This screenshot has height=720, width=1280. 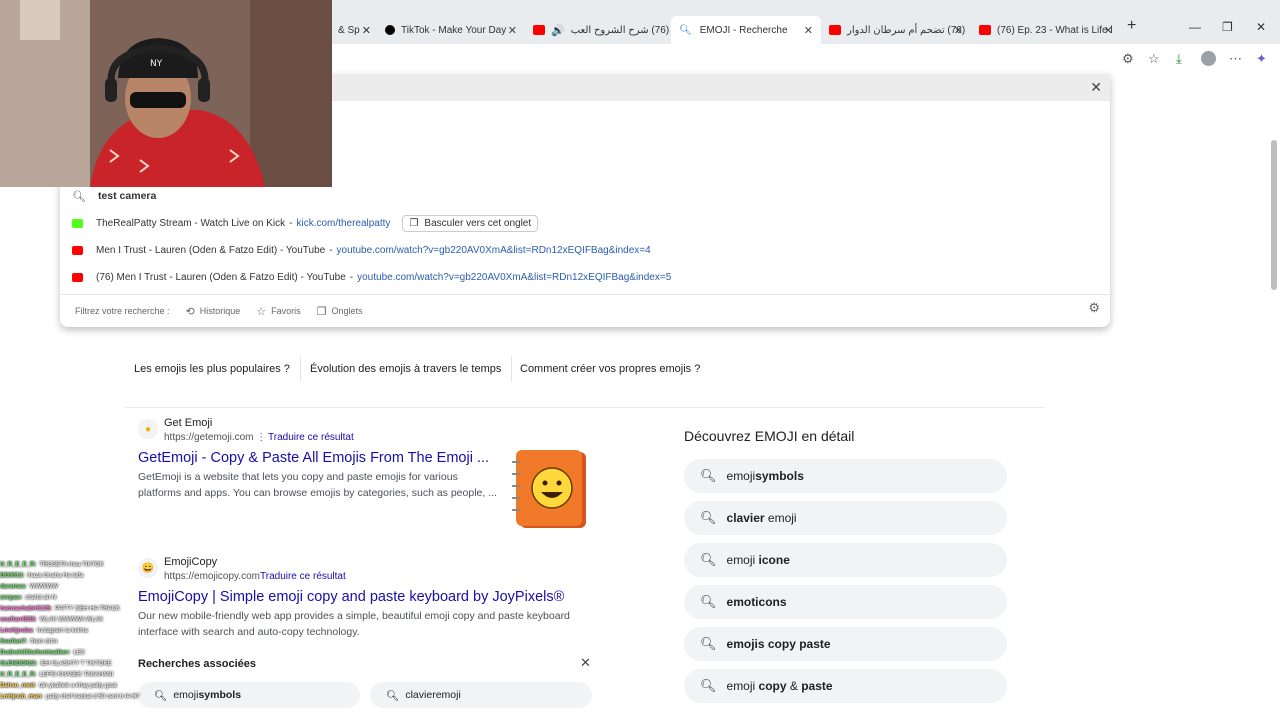 What do you see at coordinates (845, 602) in the screenshot?
I see `discover-pill-3: 🔍︎ emoticons` at bounding box center [845, 602].